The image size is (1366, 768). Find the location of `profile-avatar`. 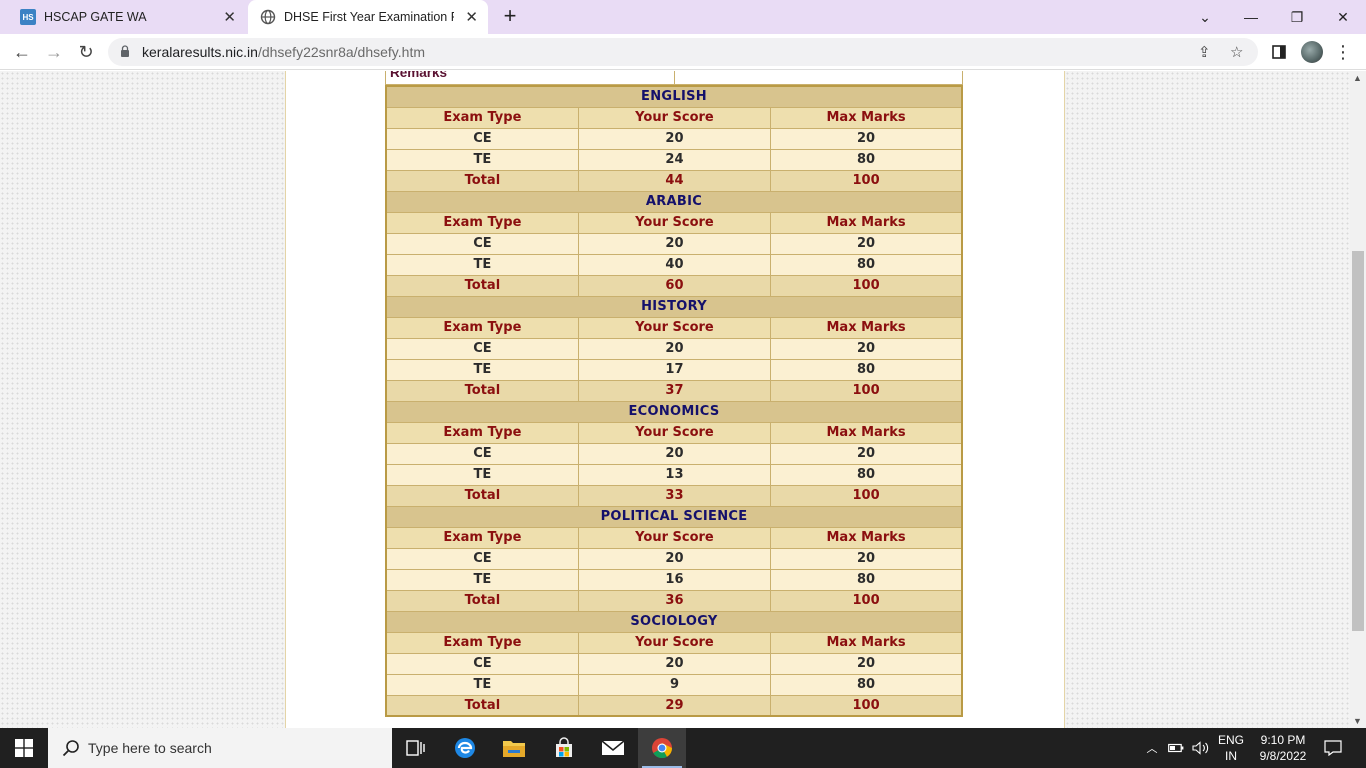

profile-avatar is located at coordinates (1312, 52).